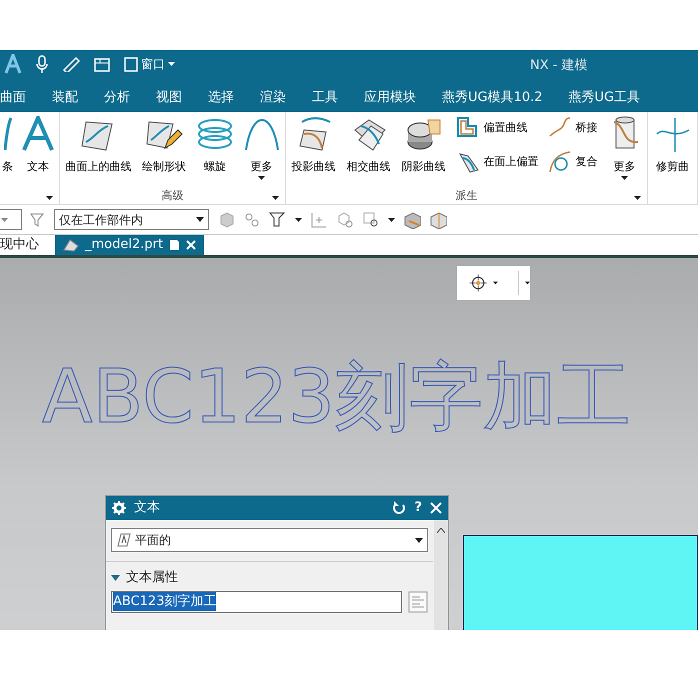 The image size is (698, 698). What do you see at coordinates (345, 219) in the screenshot?
I see `cube-point-icon` at bounding box center [345, 219].